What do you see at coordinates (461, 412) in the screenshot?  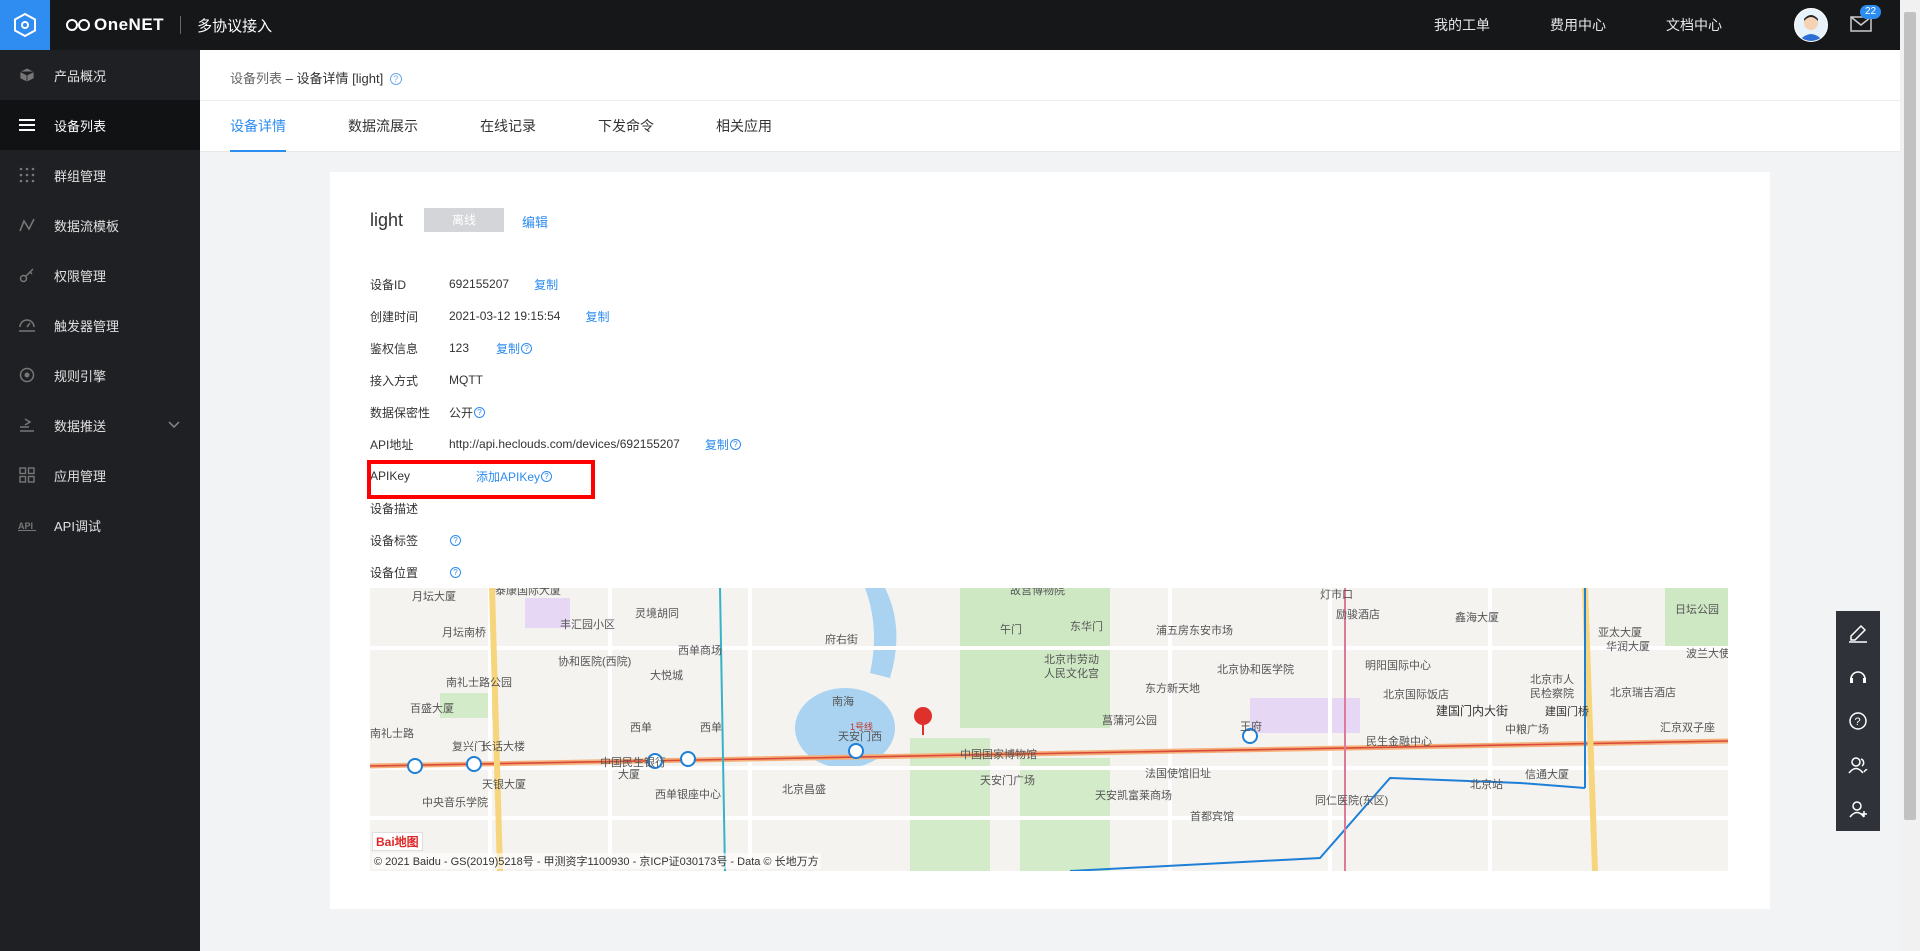 I see `field-value: 公开` at bounding box center [461, 412].